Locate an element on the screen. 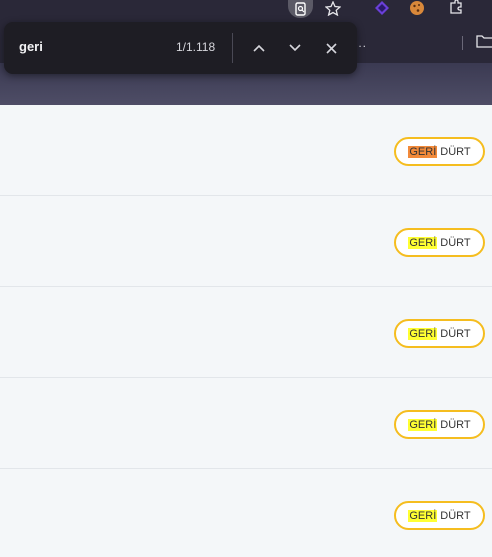 The width and height of the screenshot is (492, 557). chevron-up-icon is located at coordinates (259, 48).